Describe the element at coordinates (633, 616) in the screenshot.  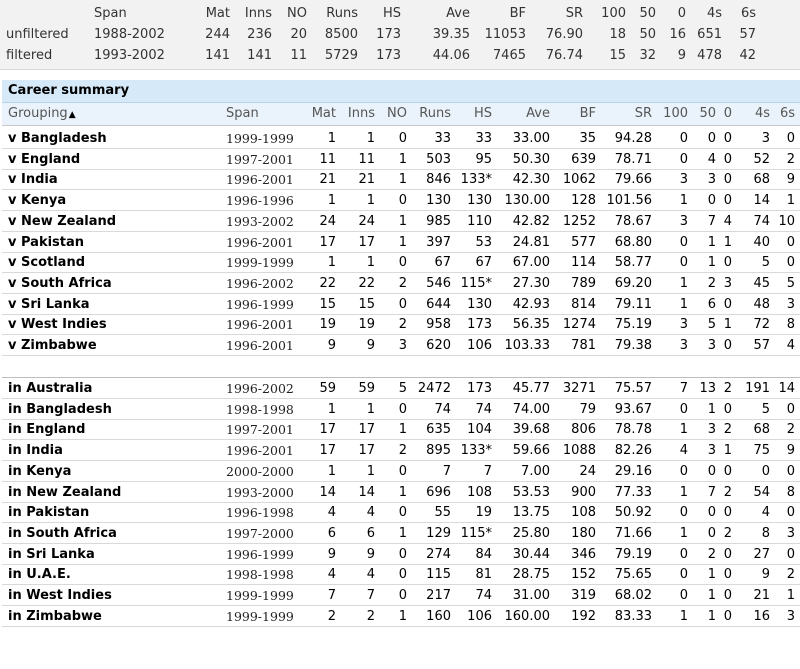
I see `table-cell: 83.33` at that location.